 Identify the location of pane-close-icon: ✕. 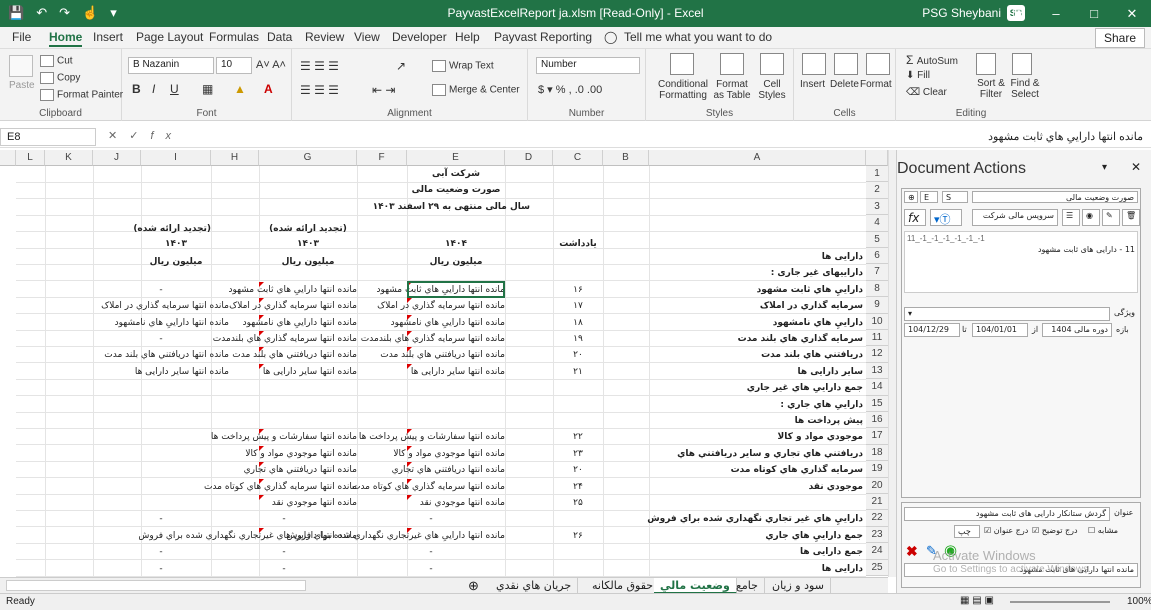
(1136, 167).